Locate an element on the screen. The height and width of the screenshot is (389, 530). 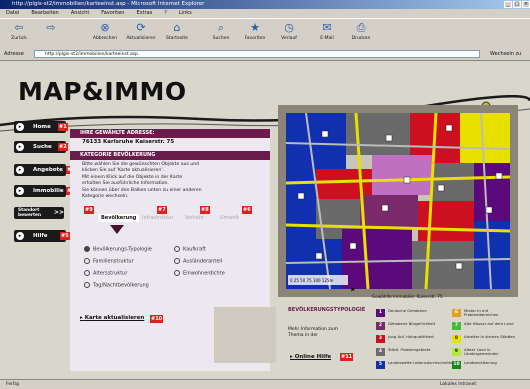
marker-number: #7 is located at coordinates (162, 210).